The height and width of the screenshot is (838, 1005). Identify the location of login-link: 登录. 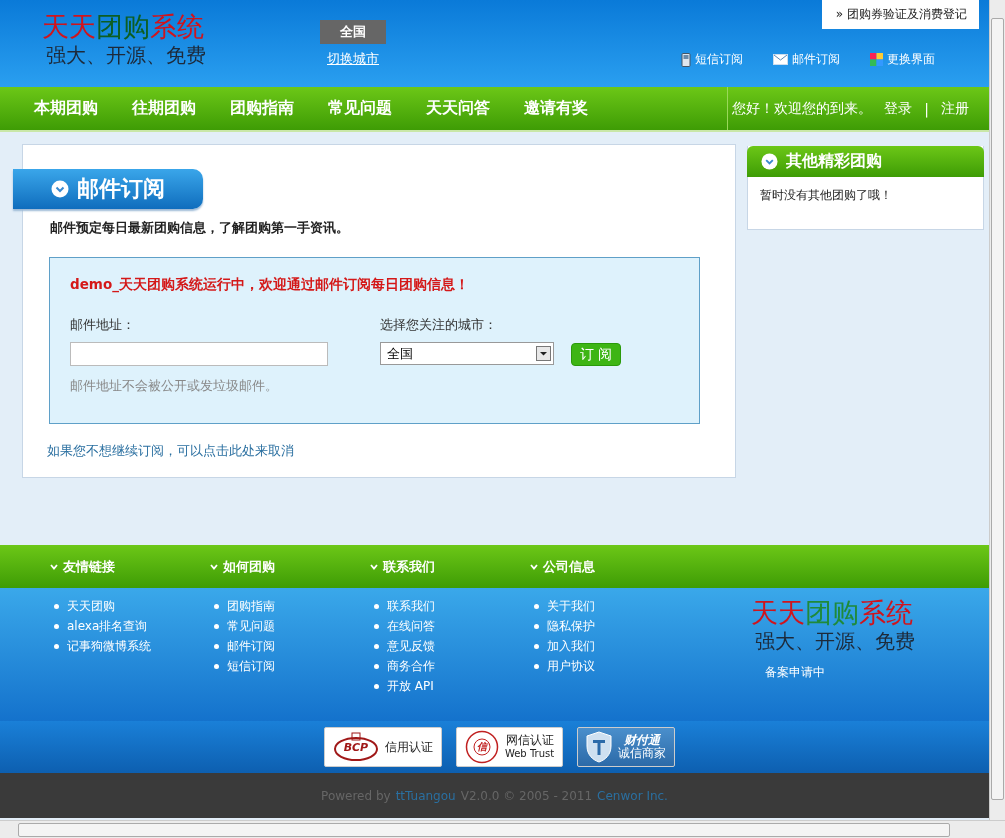
(898, 108).